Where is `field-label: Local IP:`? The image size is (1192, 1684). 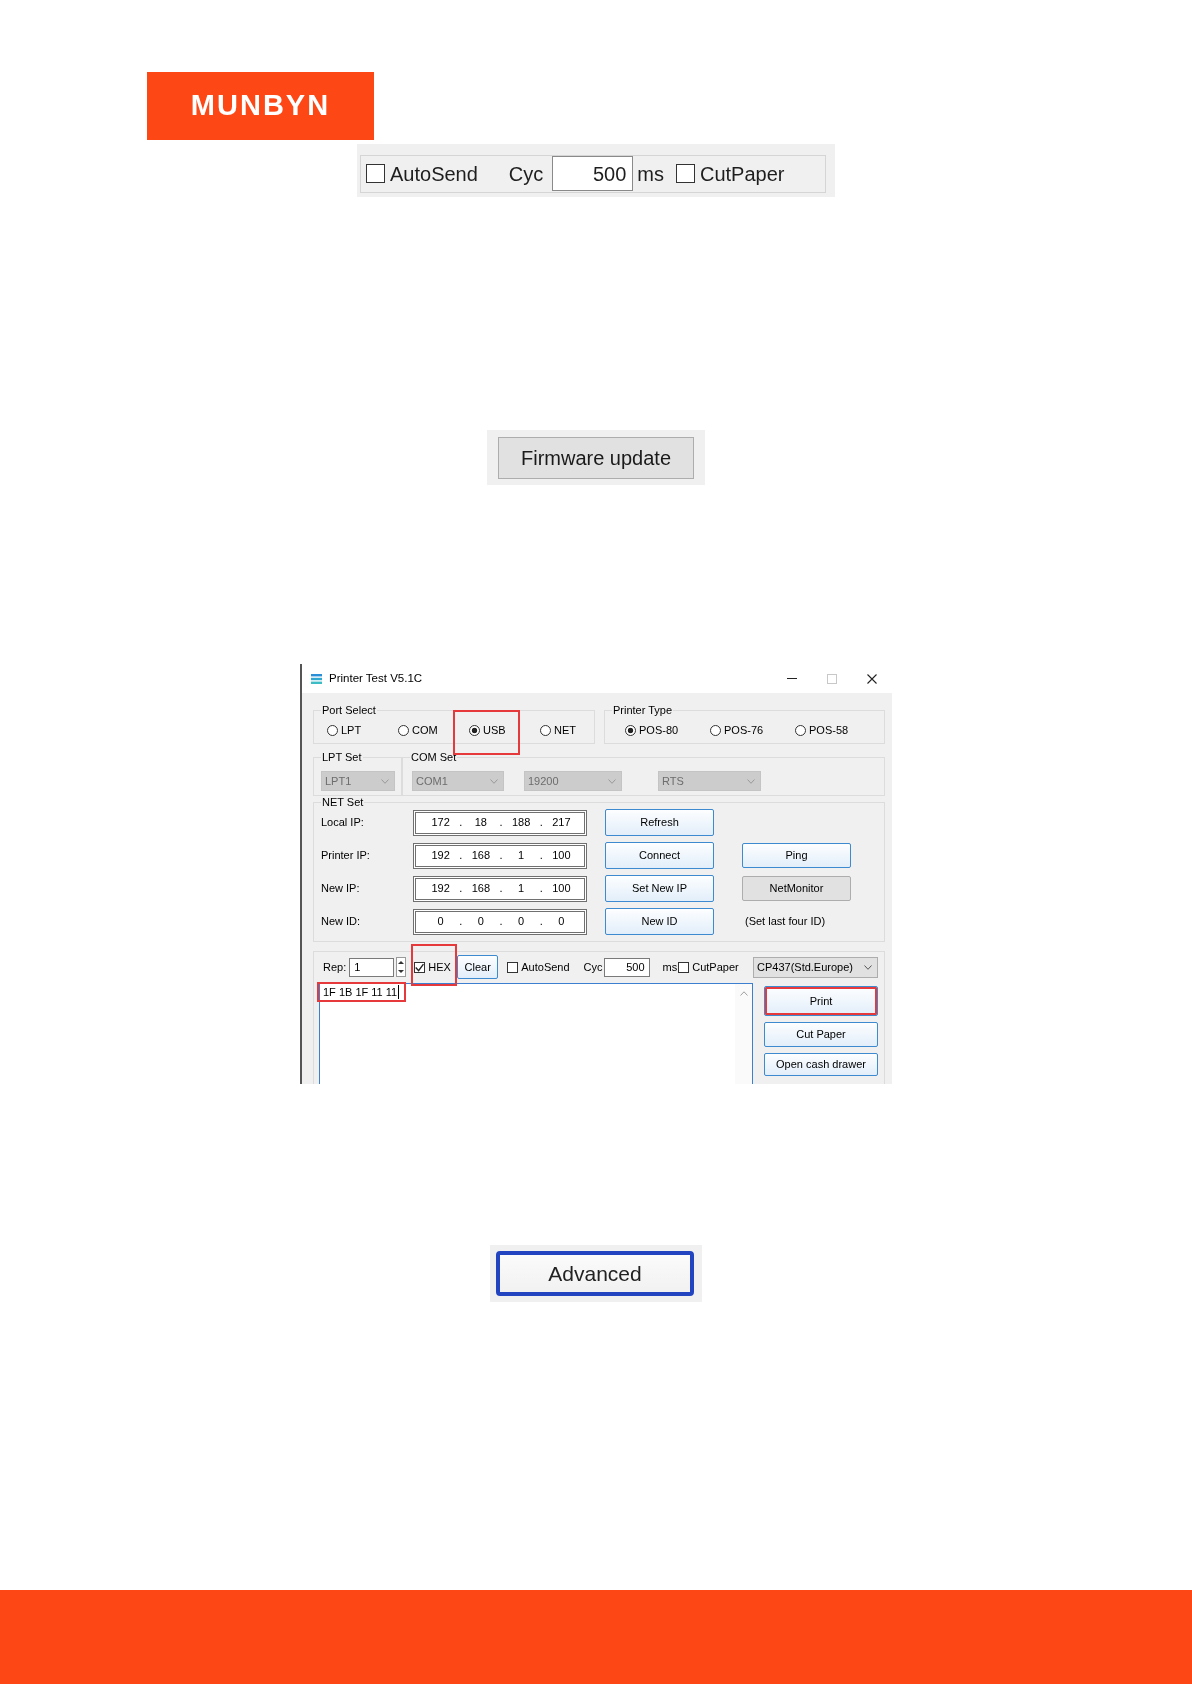 field-label: Local IP: is located at coordinates (343, 822).